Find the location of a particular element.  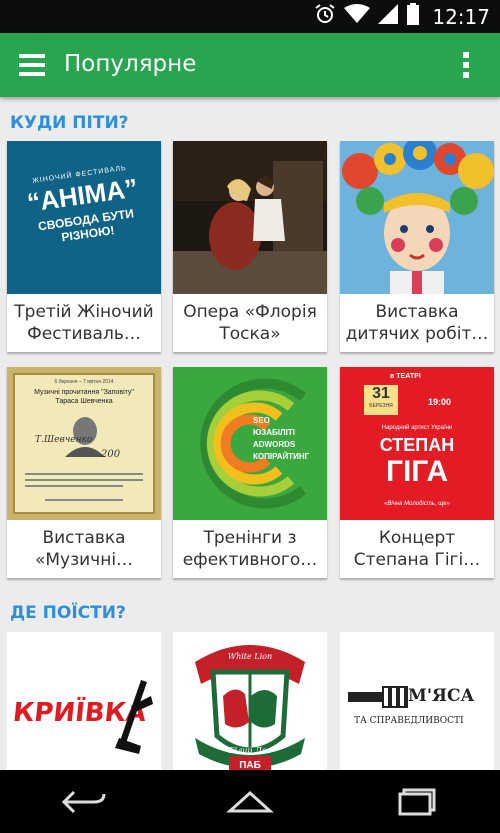

alarm-icon is located at coordinates (325, 16).